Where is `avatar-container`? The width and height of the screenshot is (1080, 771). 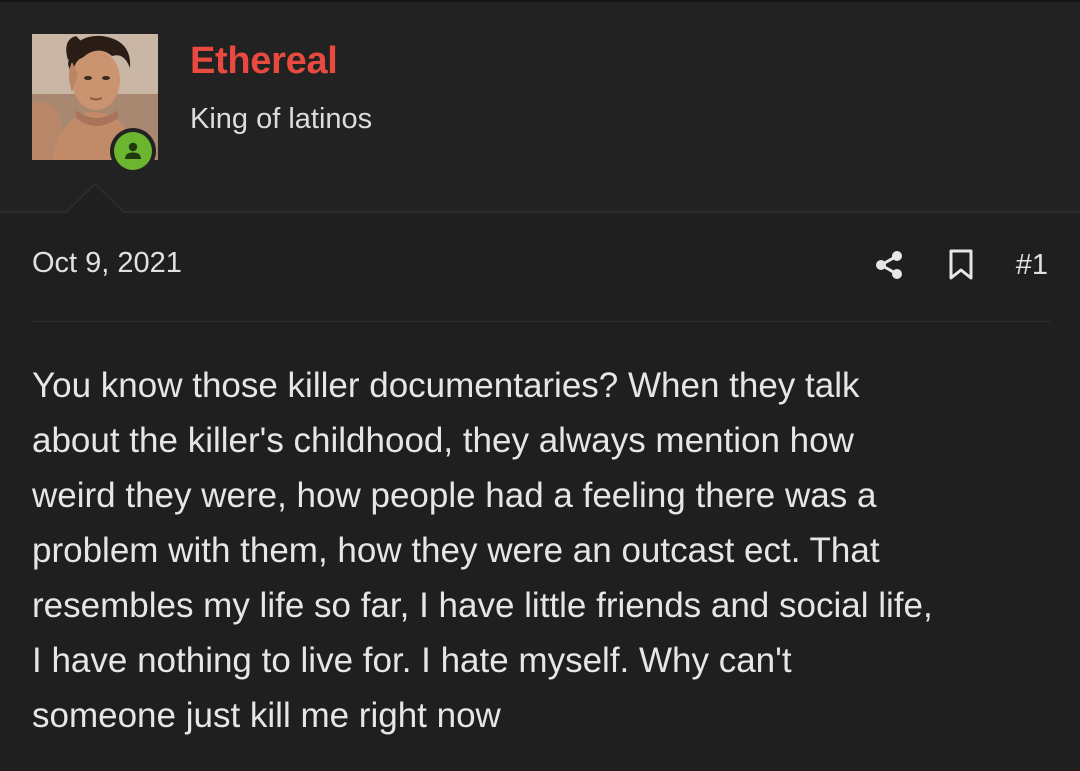 avatar-container is located at coordinates (95, 104).